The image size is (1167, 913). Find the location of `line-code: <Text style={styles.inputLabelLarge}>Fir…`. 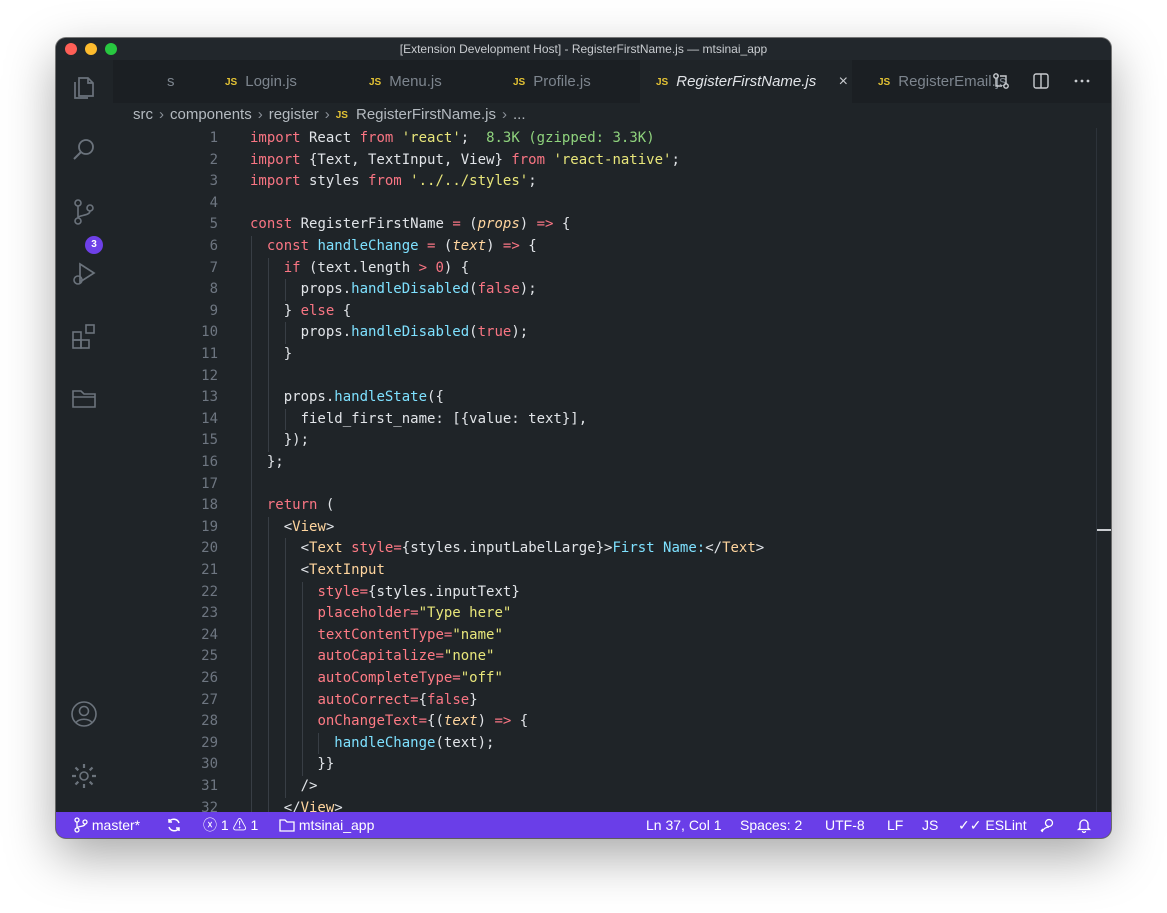

line-code: <Text style={styles.inputLabelLarge}>Fir… is located at coordinates (507, 549).